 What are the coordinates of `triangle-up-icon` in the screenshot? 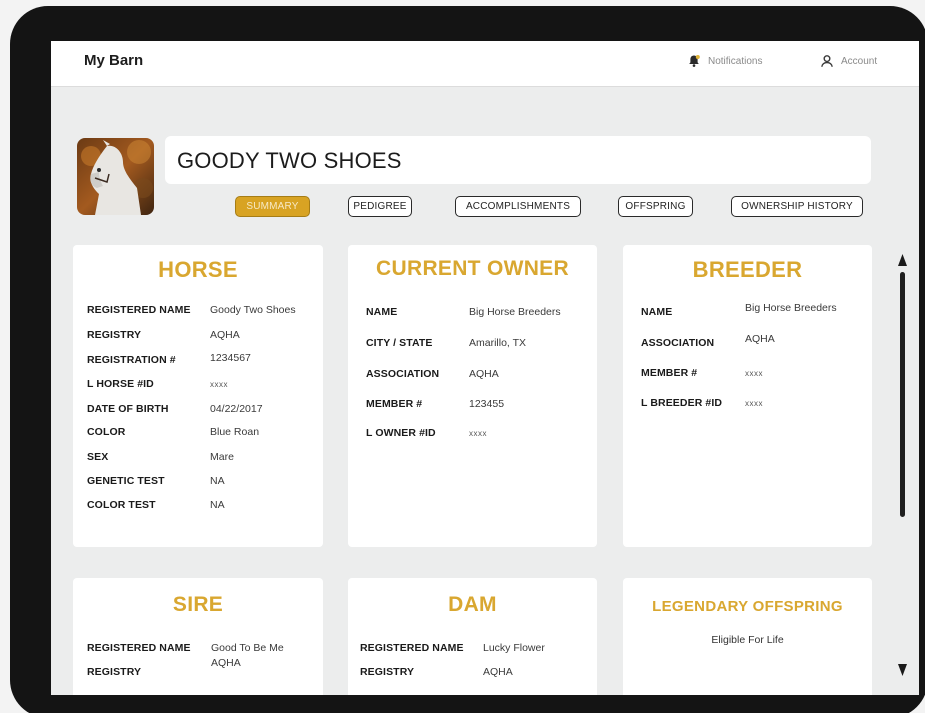 It's located at (902, 260).